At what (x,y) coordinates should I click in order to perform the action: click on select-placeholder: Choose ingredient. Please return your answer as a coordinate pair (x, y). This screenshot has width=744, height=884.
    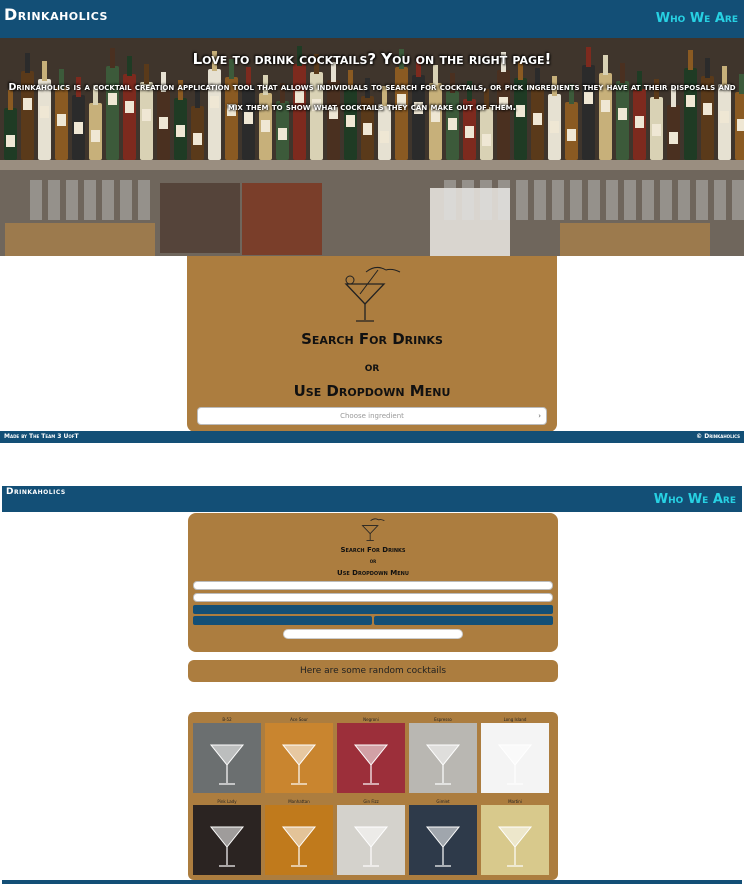
    Looking at the image, I should click on (372, 416).